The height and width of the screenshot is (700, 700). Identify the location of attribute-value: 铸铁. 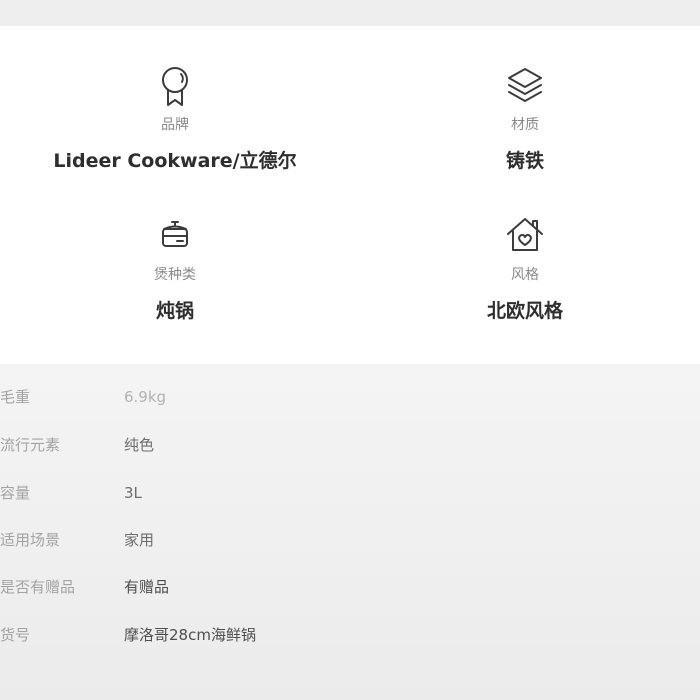
(524, 161).